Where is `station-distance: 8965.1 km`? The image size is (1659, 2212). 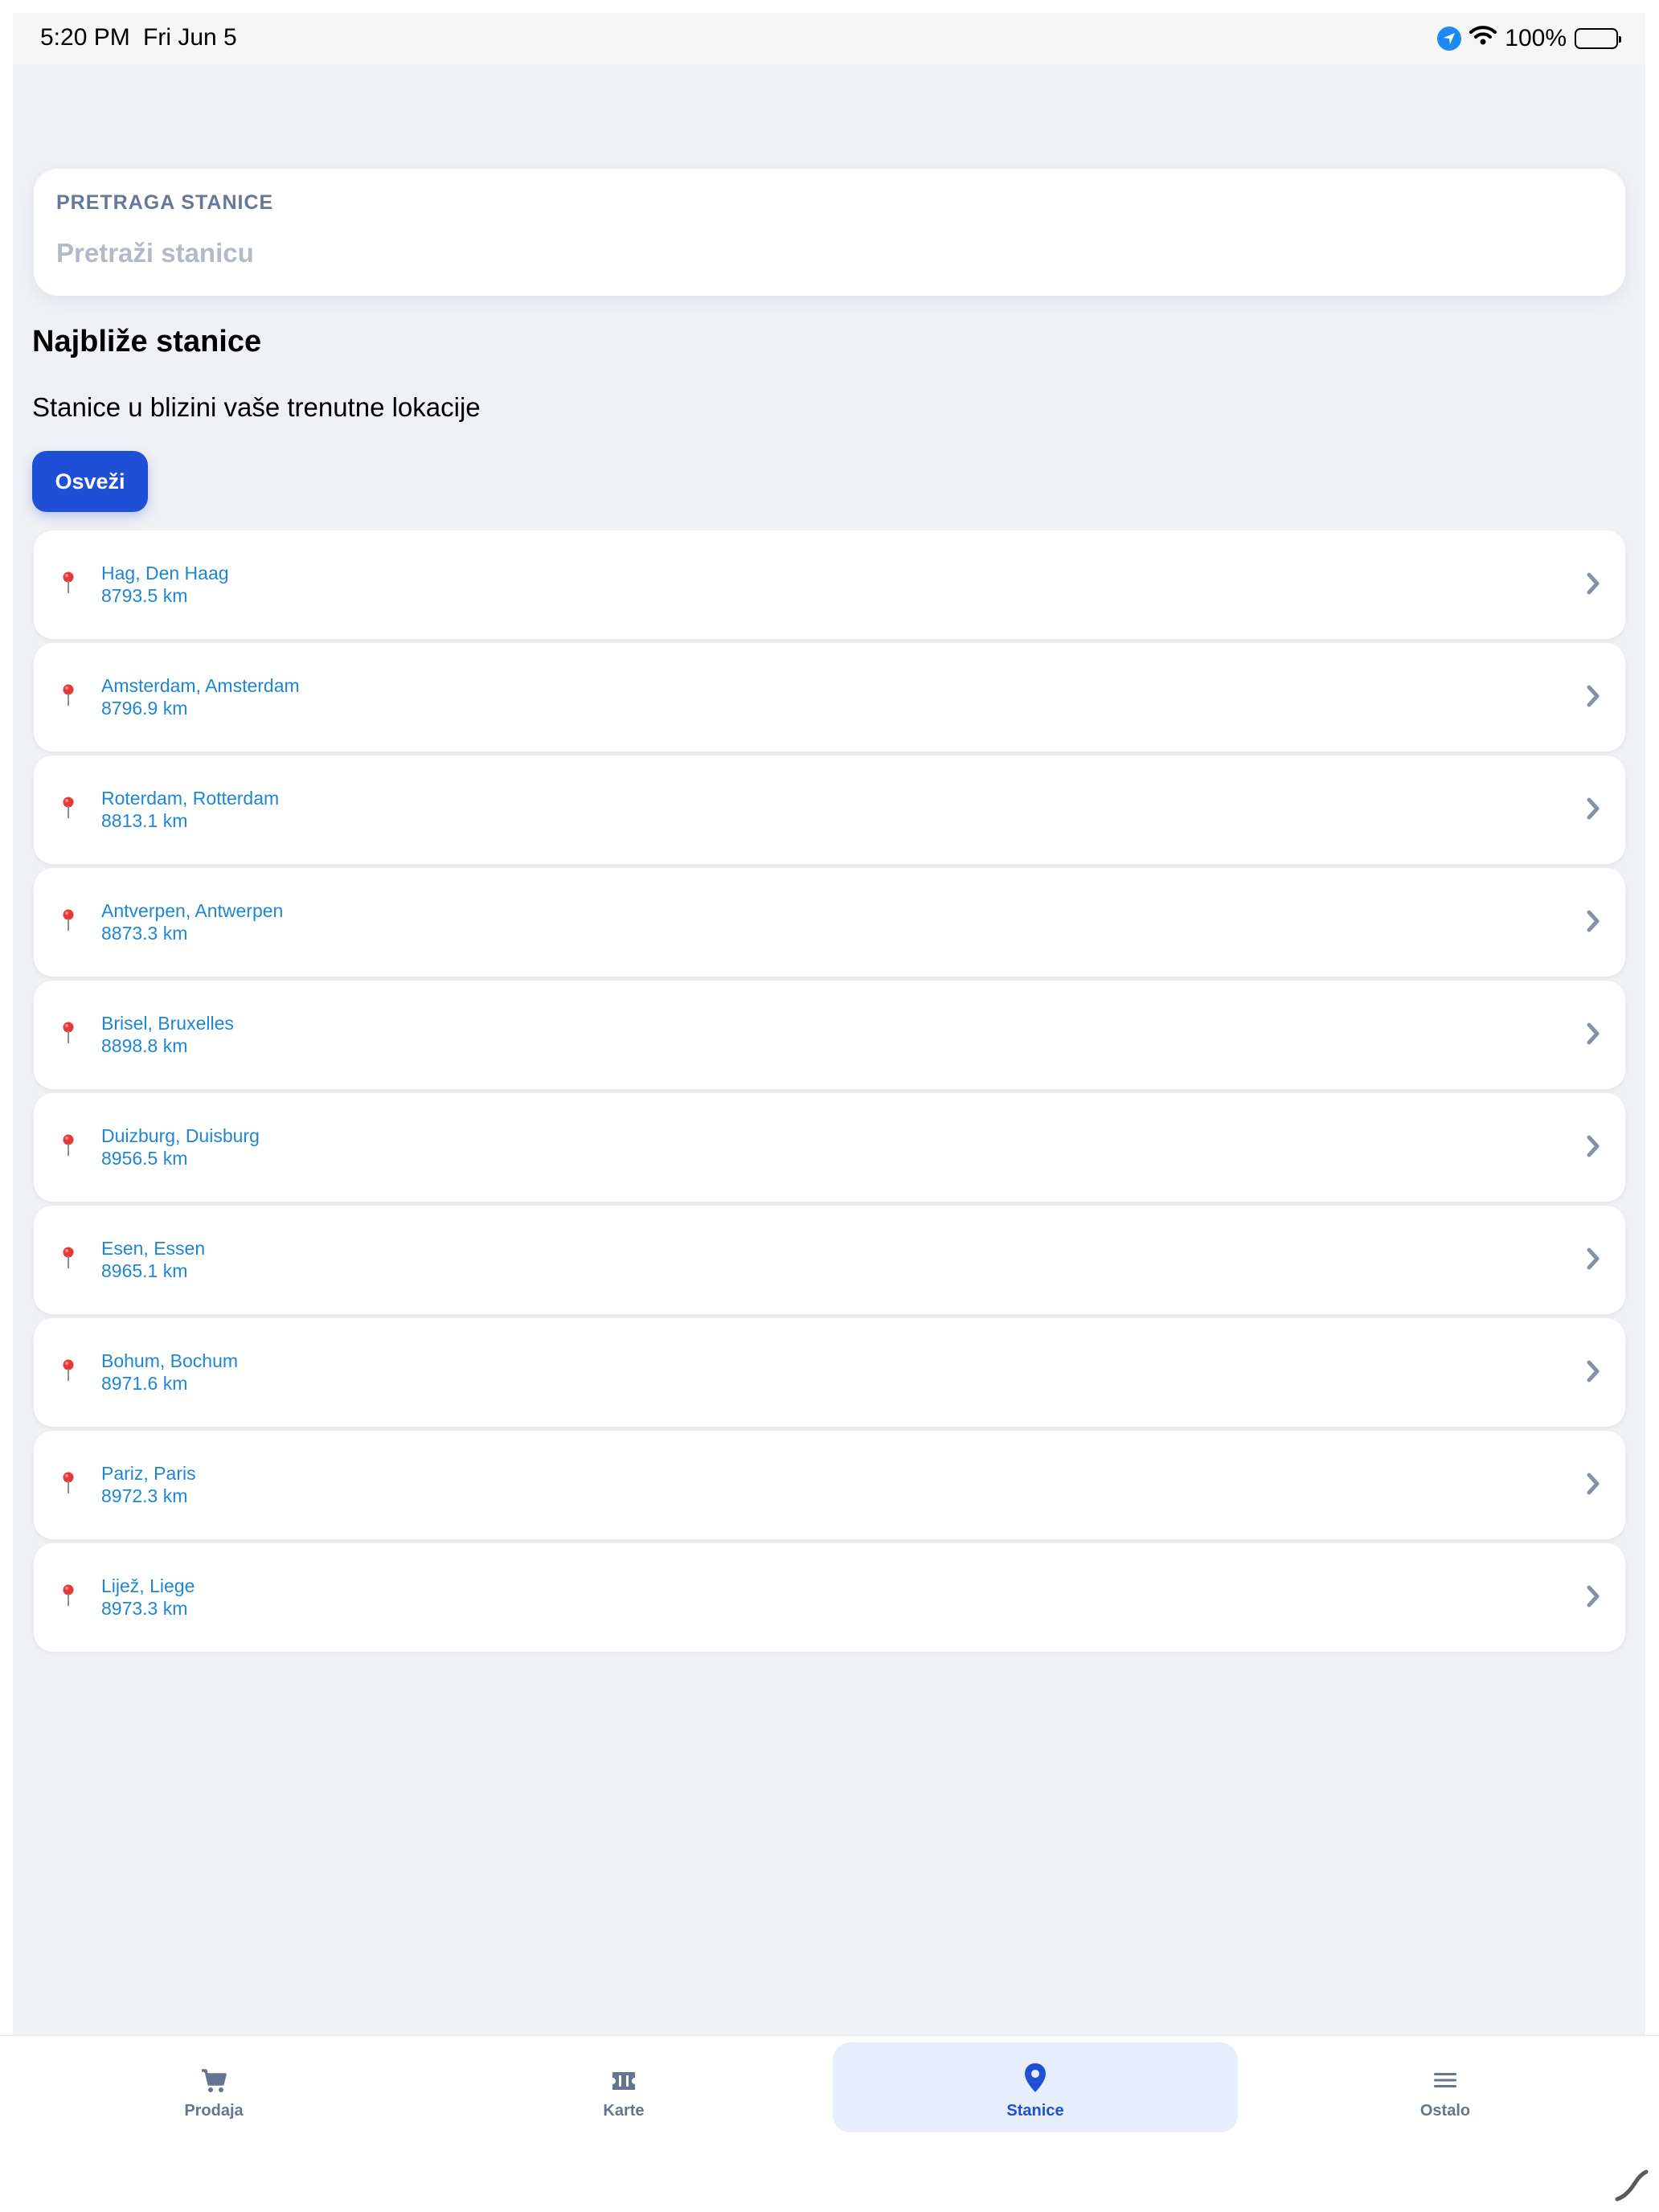
station-distance: 8965.1 km is located at coordinates (144, 1270).